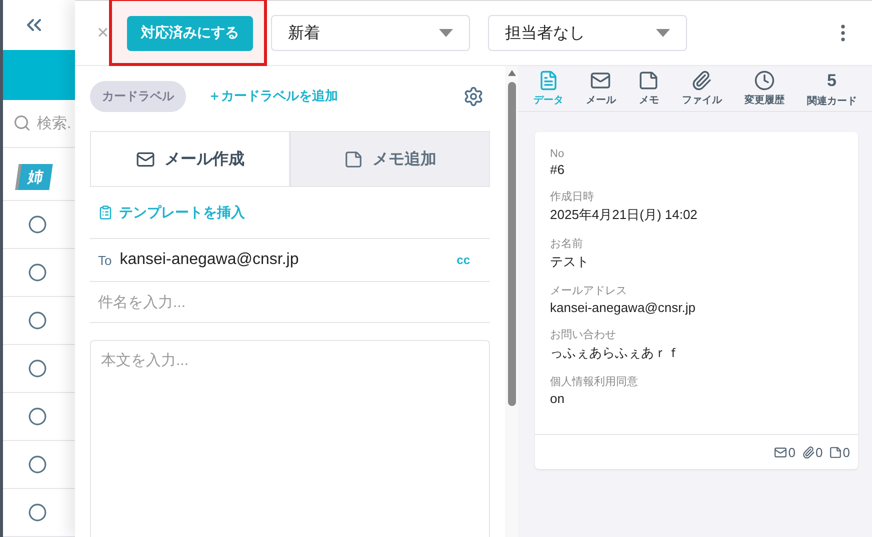 This screenshot has height=537, width=872. I want to click on status-select: 新着, so click(370, 33).